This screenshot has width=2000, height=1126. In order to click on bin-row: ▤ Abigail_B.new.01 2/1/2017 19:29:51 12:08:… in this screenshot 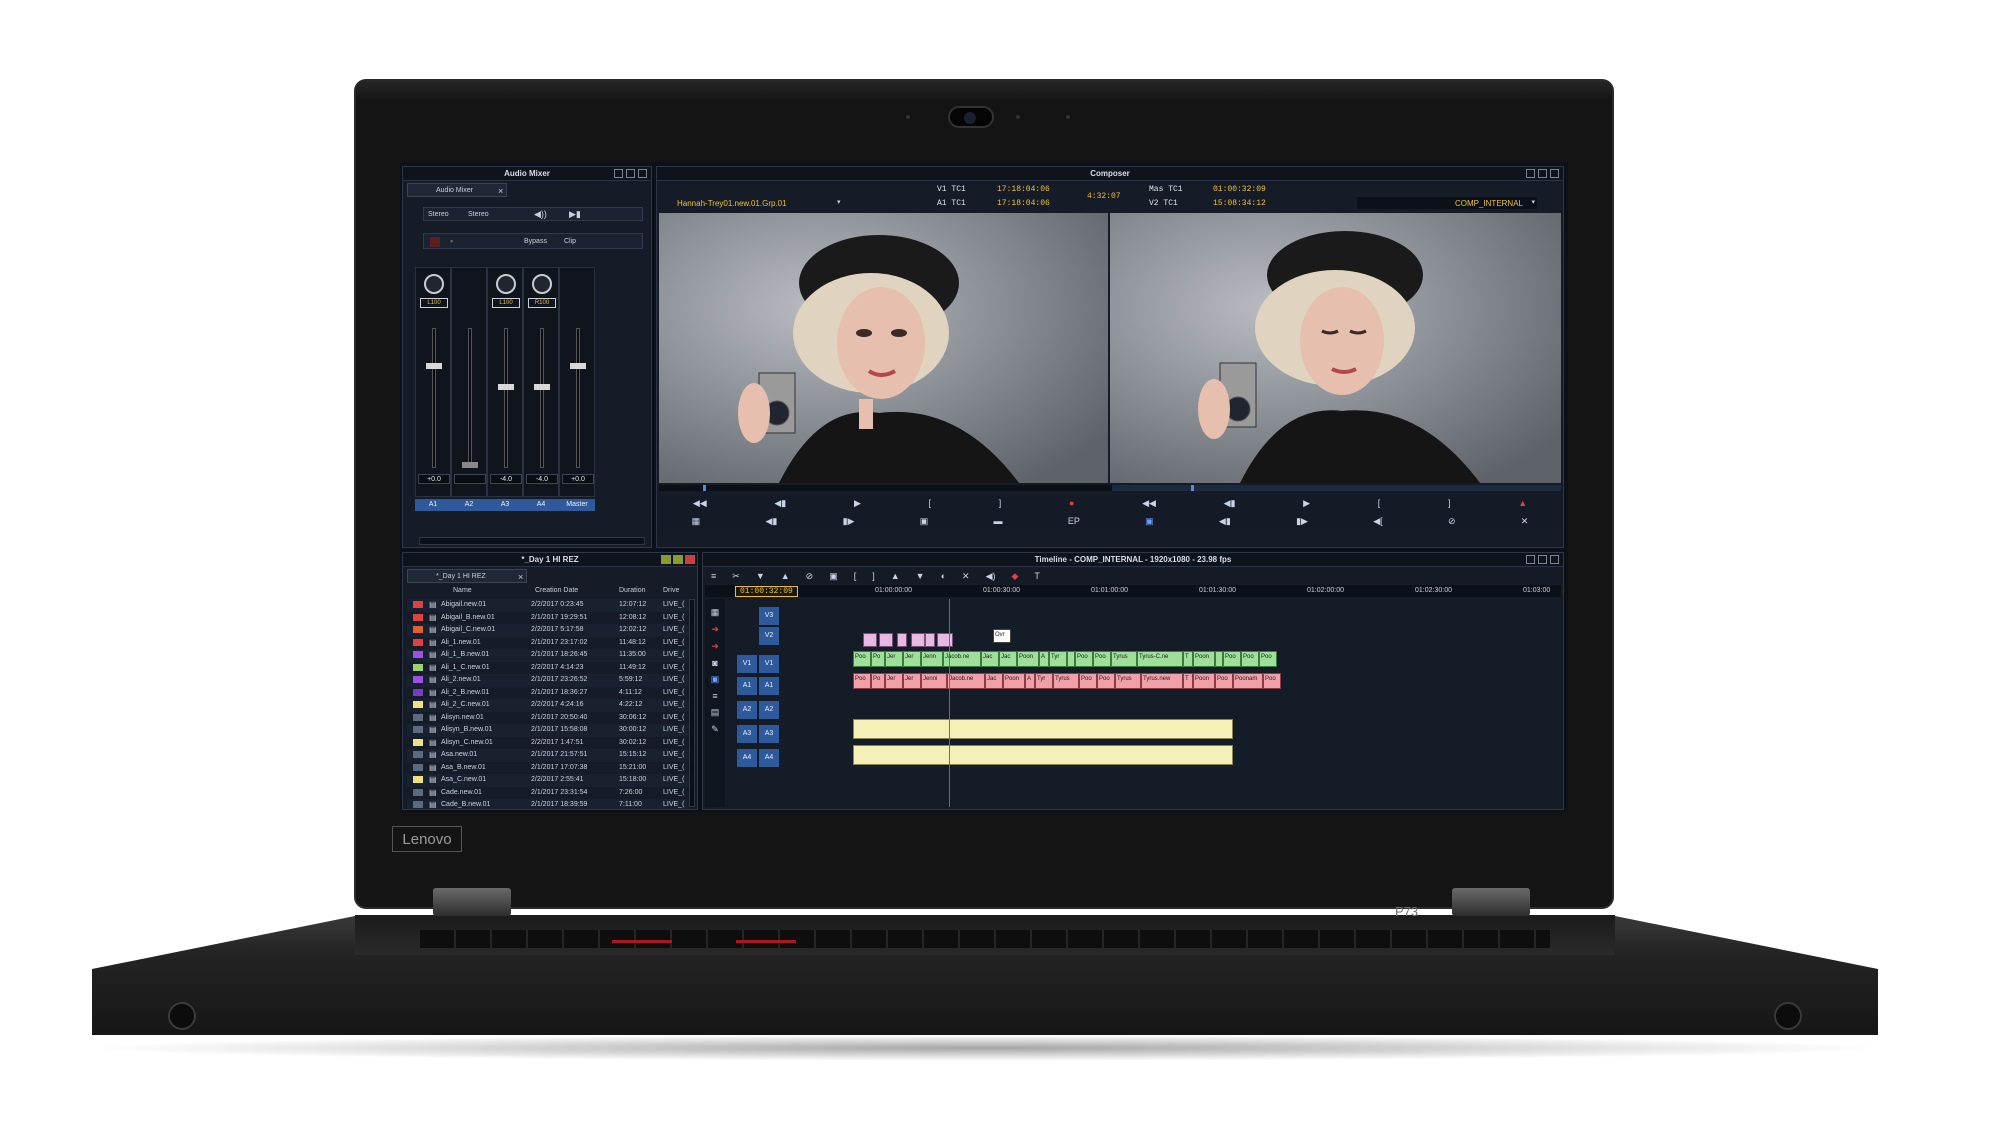, I will do `click(549, 618)`.